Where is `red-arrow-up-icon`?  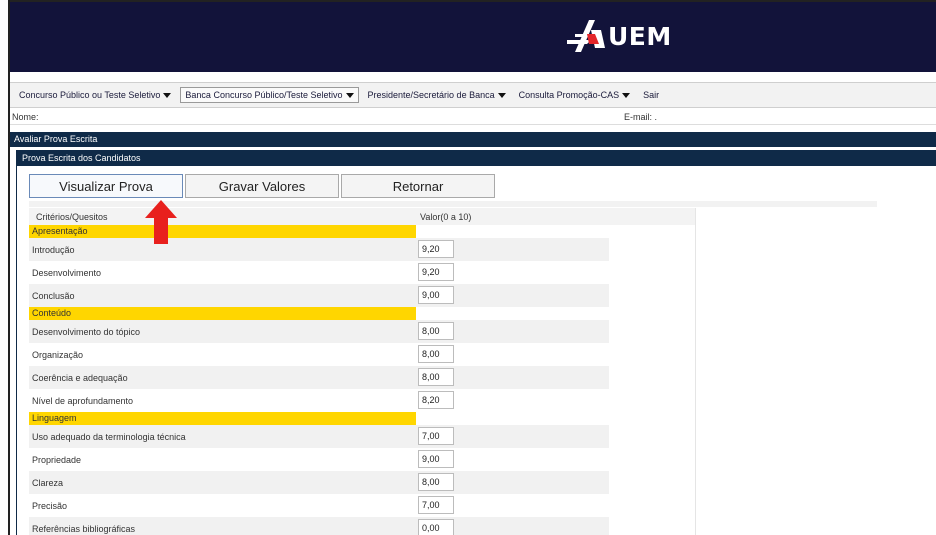
red-arrow-up-icon is located at coordinates (161, 222).